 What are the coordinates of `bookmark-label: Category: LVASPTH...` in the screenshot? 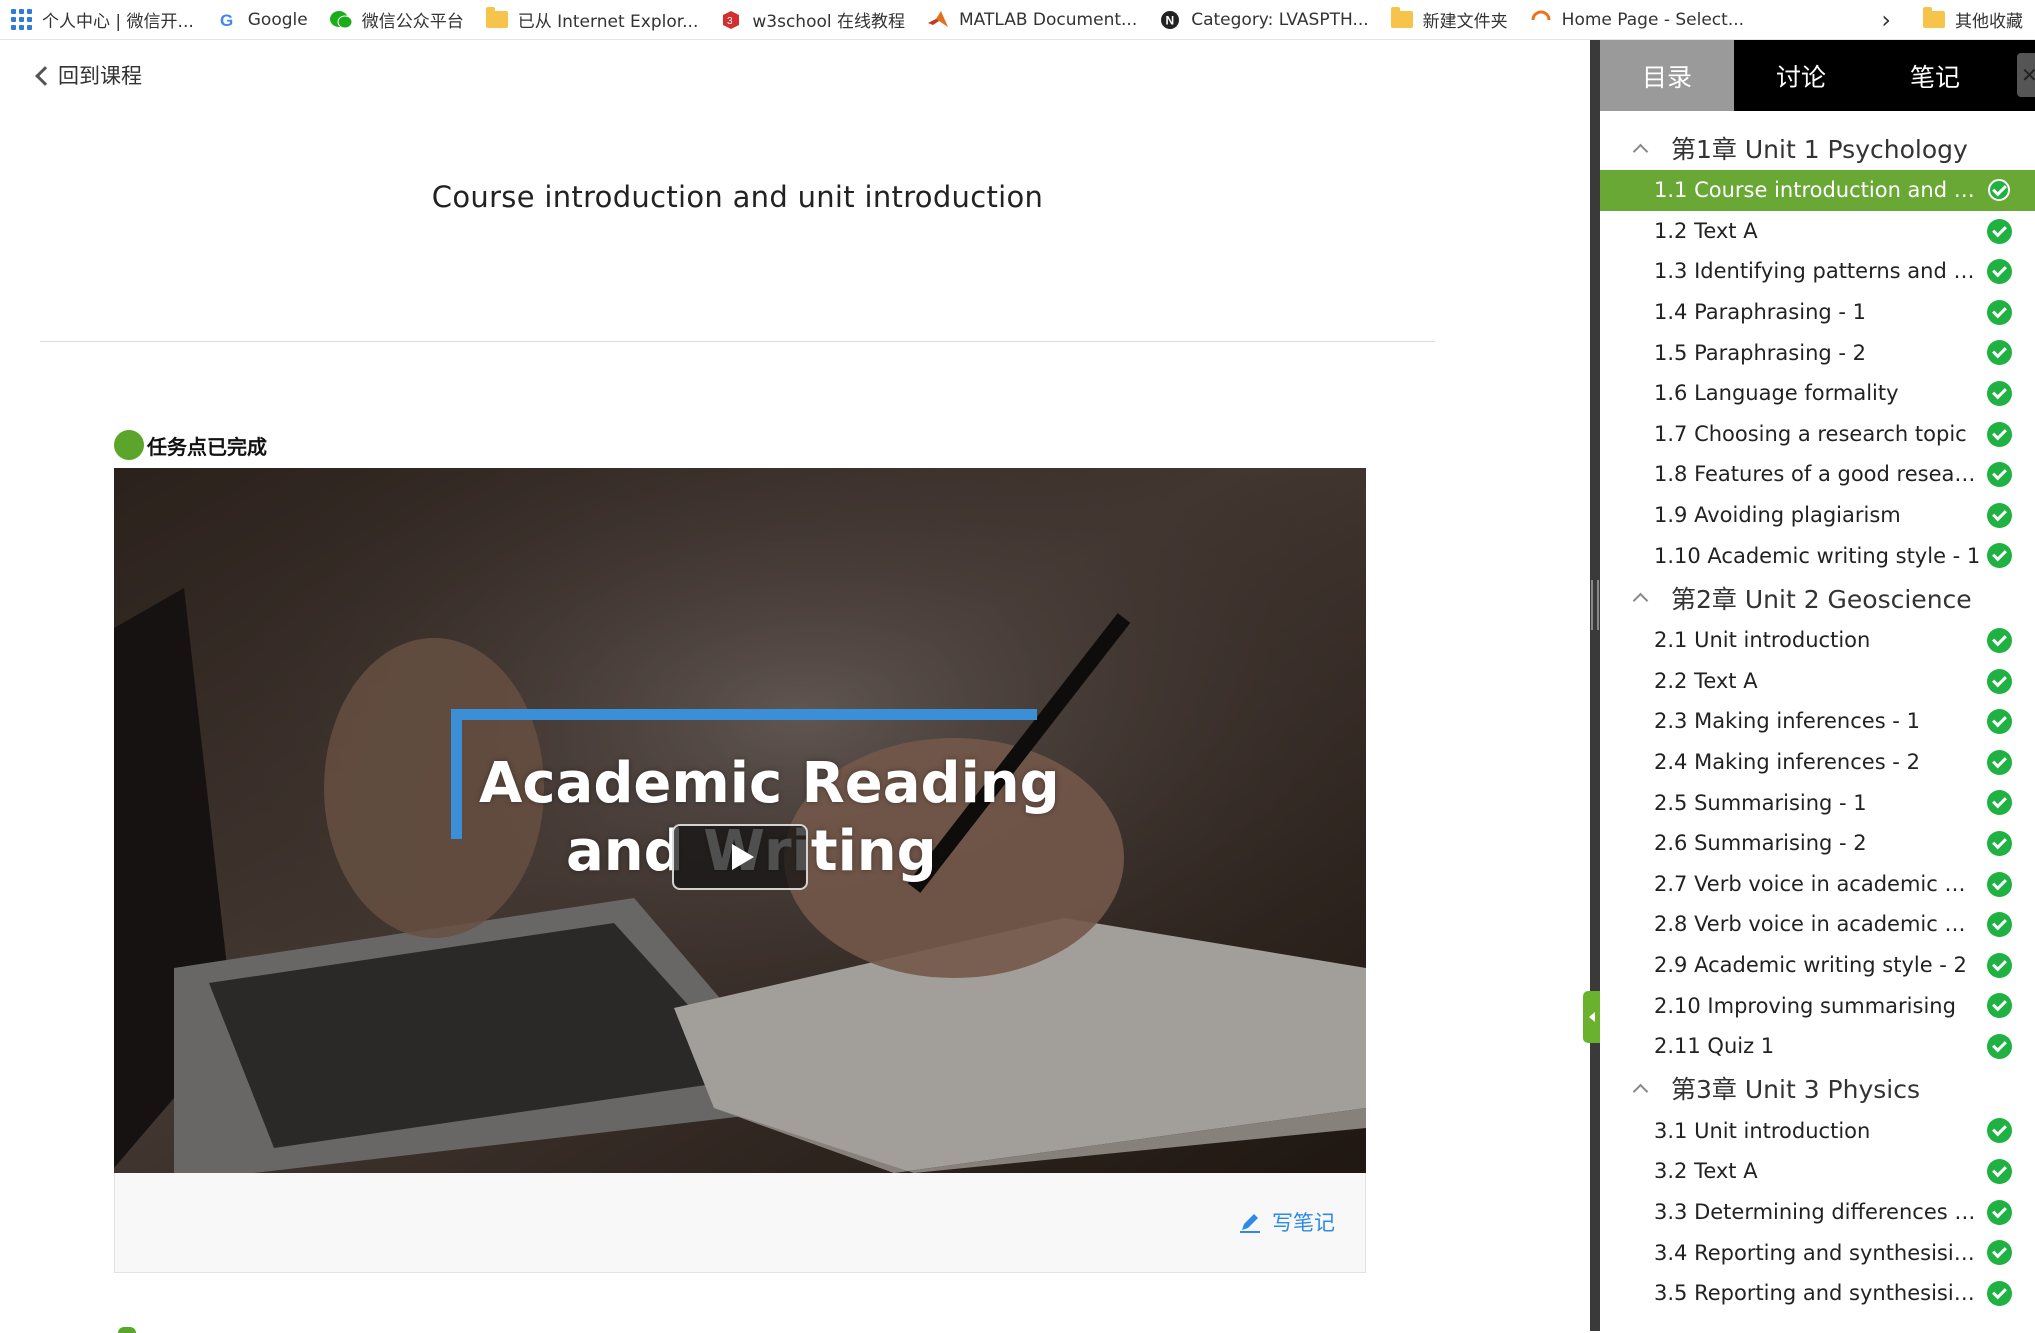 It's located at (1280, 19).